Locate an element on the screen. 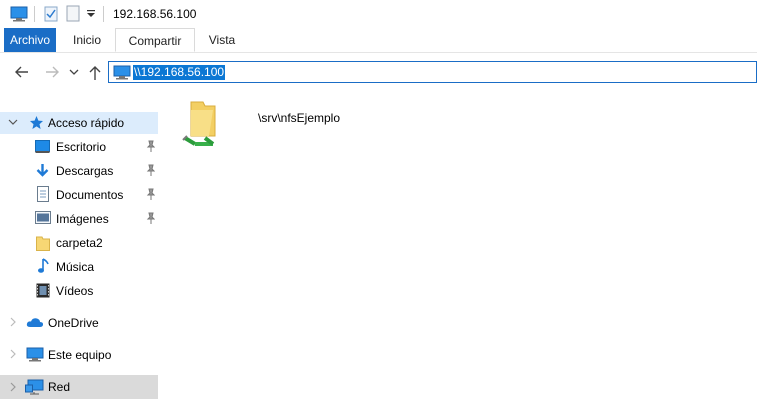  tab-inicio: Inicio is located at coordinates (87, 40).